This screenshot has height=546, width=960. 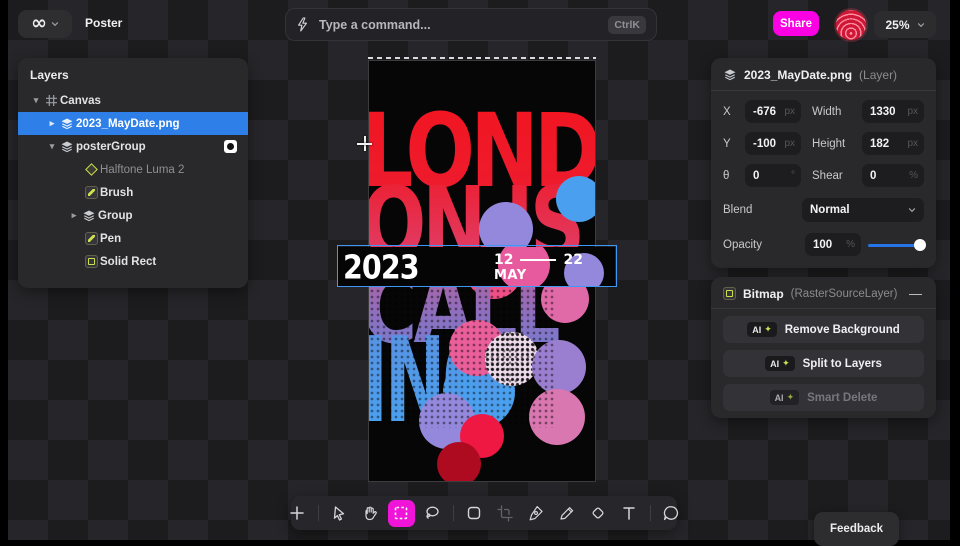 I want to click on opacity-label: Opacity, so click(x=742, y=245).